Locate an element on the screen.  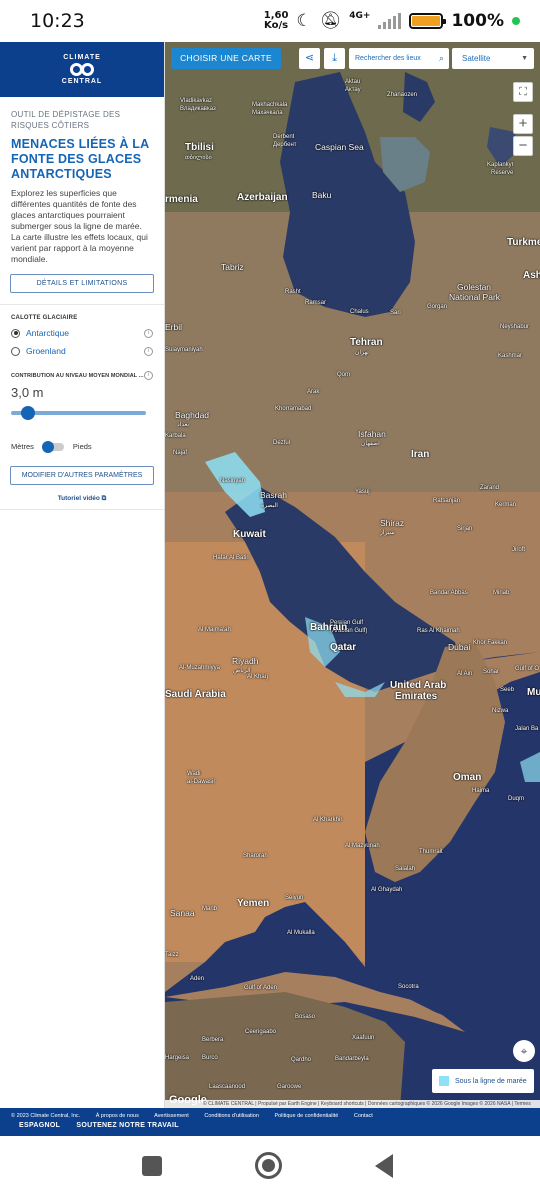
map-label: Sharorah is located at coordinates (255, 856).